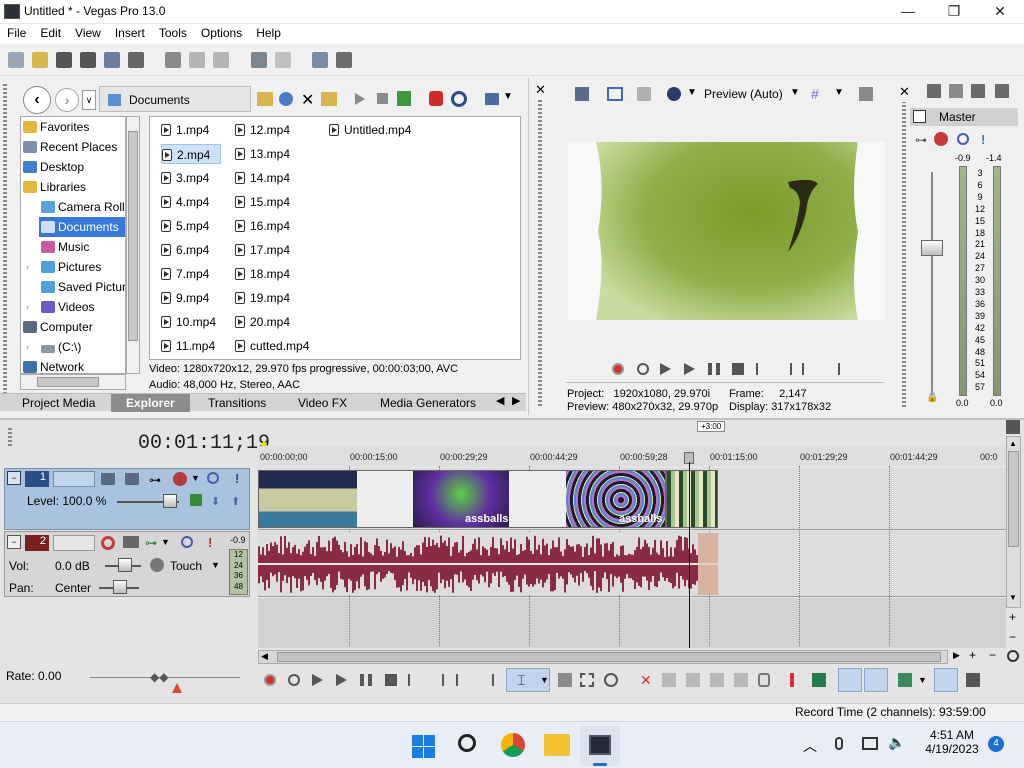 The image size is (1024, 768). Describe the element at coordinates (1013, 656) in the screenshot. I see `zoom-tool-icon` at that location.